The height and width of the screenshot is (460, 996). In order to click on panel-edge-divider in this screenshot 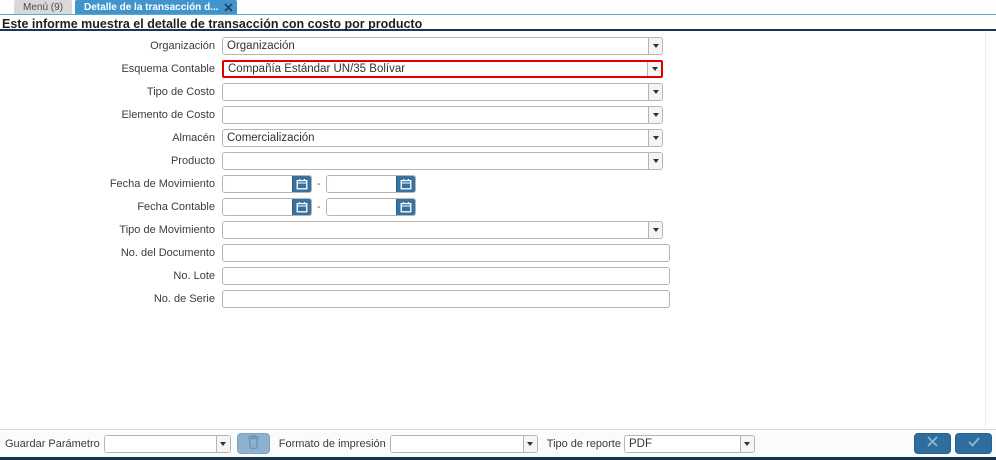, I will do `click(985, 230)`.